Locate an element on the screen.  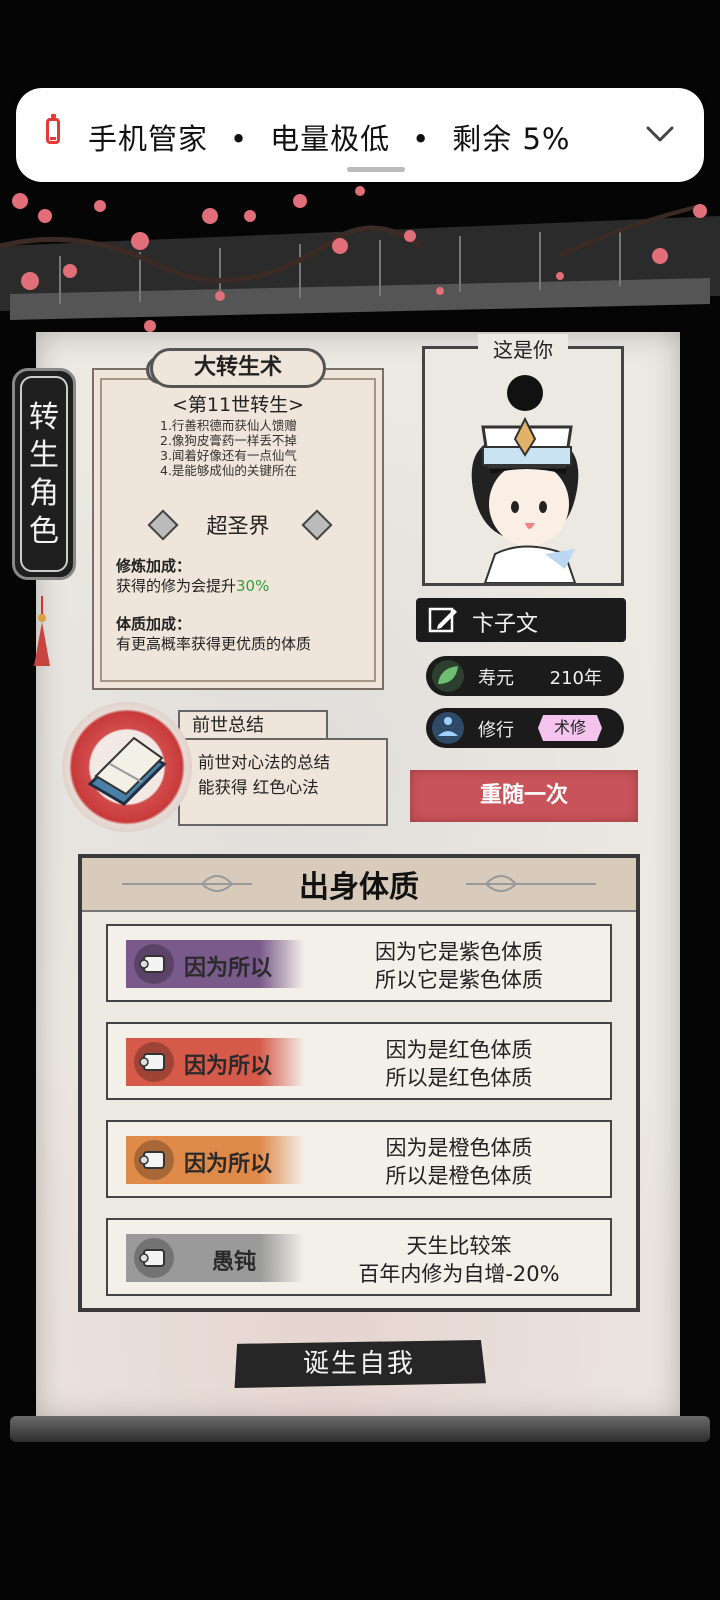
rebirth-generation: <第11世转生> is located at coordinates (238, 405).